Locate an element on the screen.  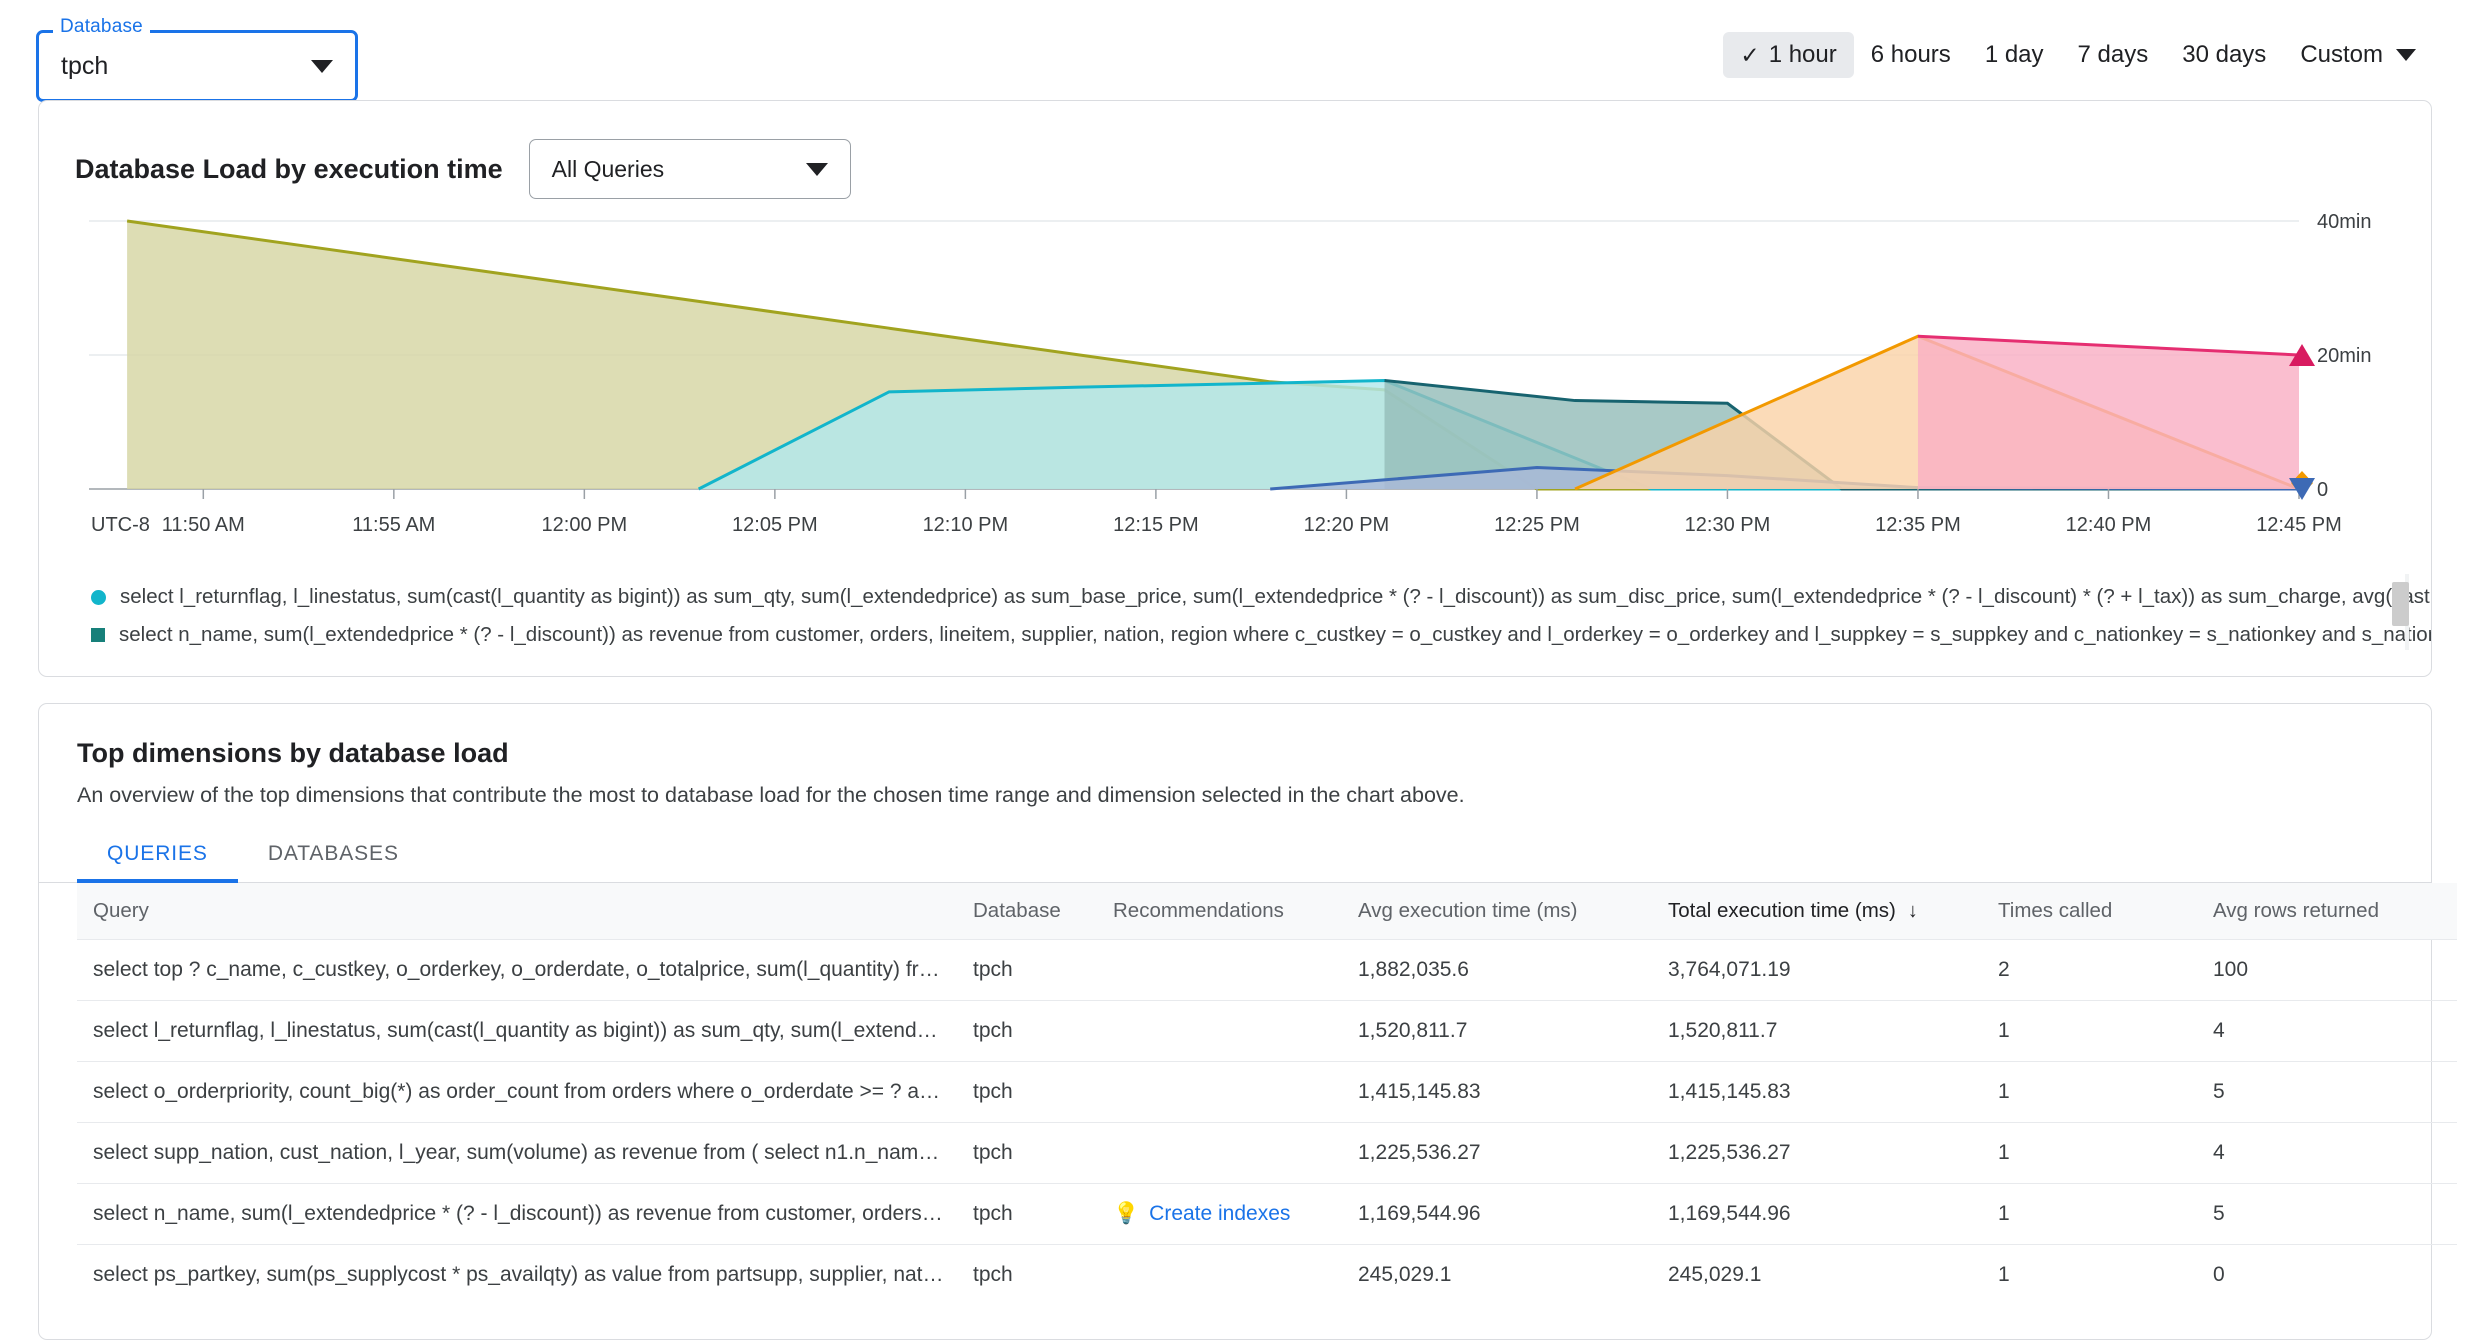
cell-avg-execution-time: 1,225,536.27 is located at coordinates (1497, 1153).